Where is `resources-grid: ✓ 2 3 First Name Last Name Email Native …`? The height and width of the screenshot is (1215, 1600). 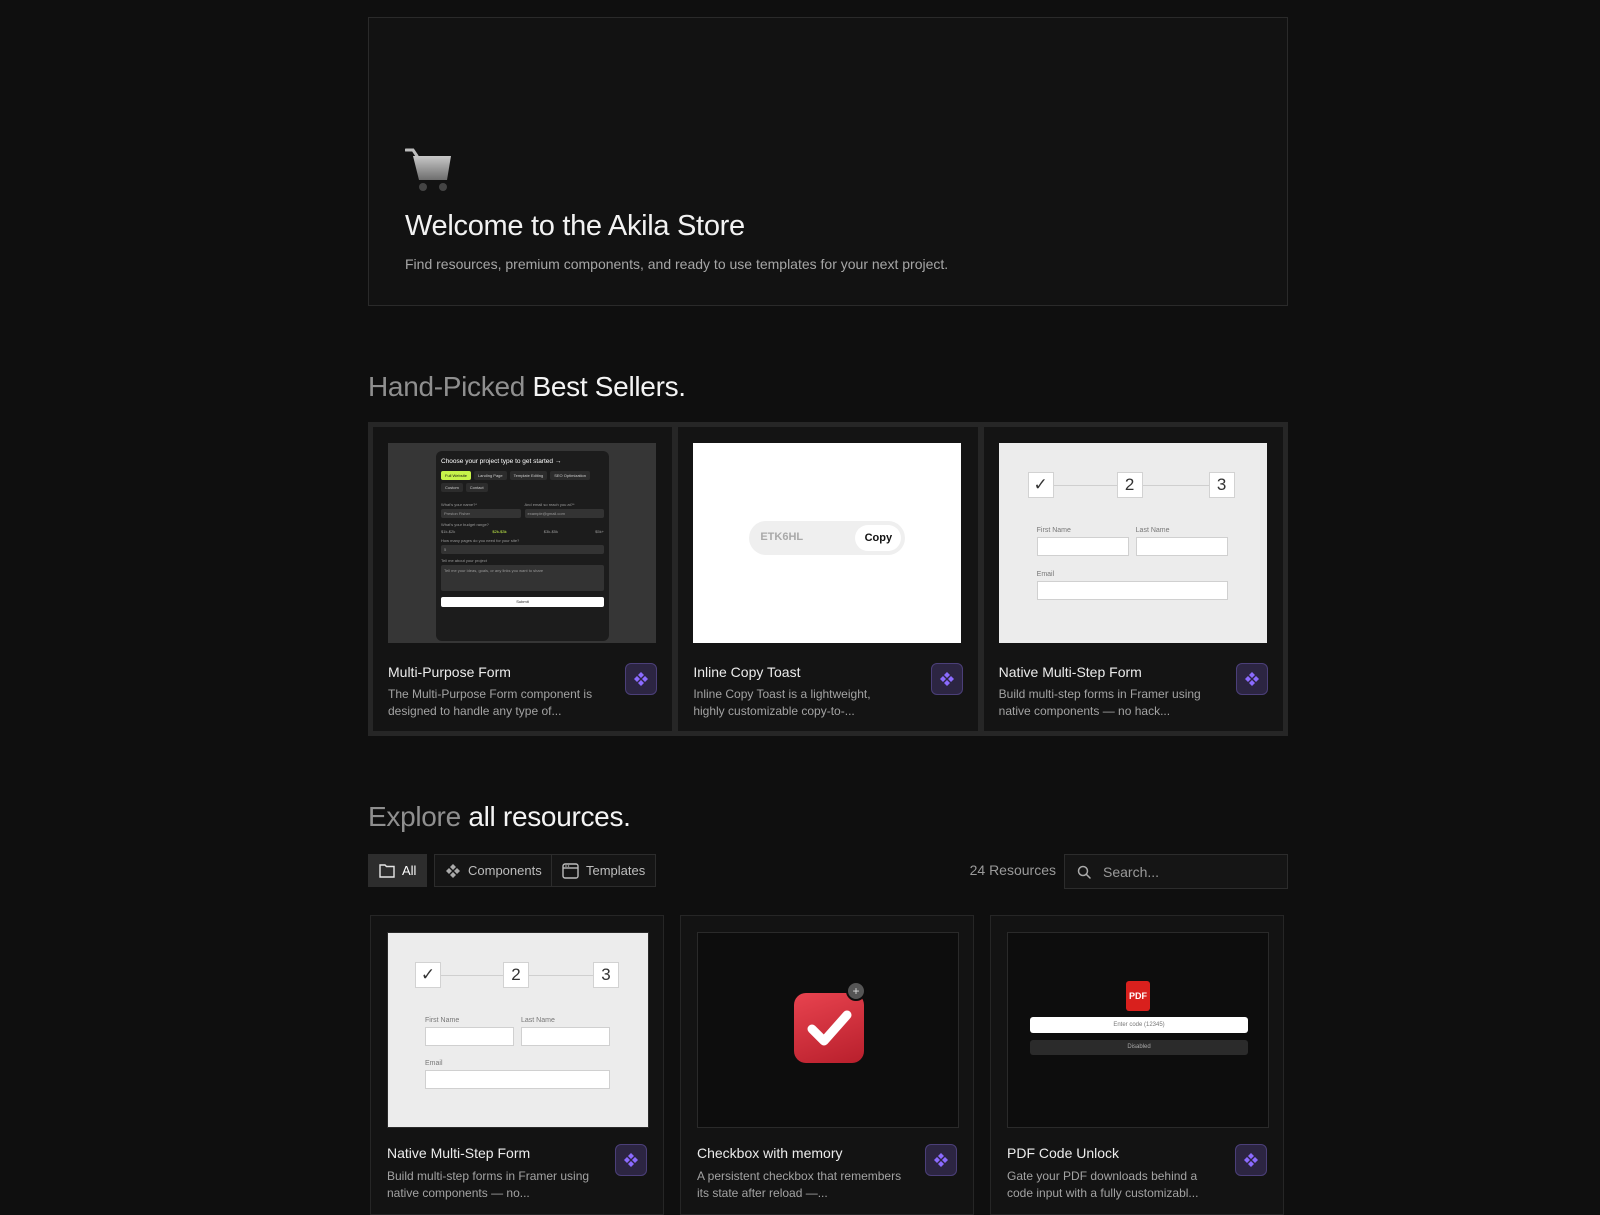
resources-grid: ✓ 2 3 First Name Last Name Email Native … is located at coordinates (828, 1065).